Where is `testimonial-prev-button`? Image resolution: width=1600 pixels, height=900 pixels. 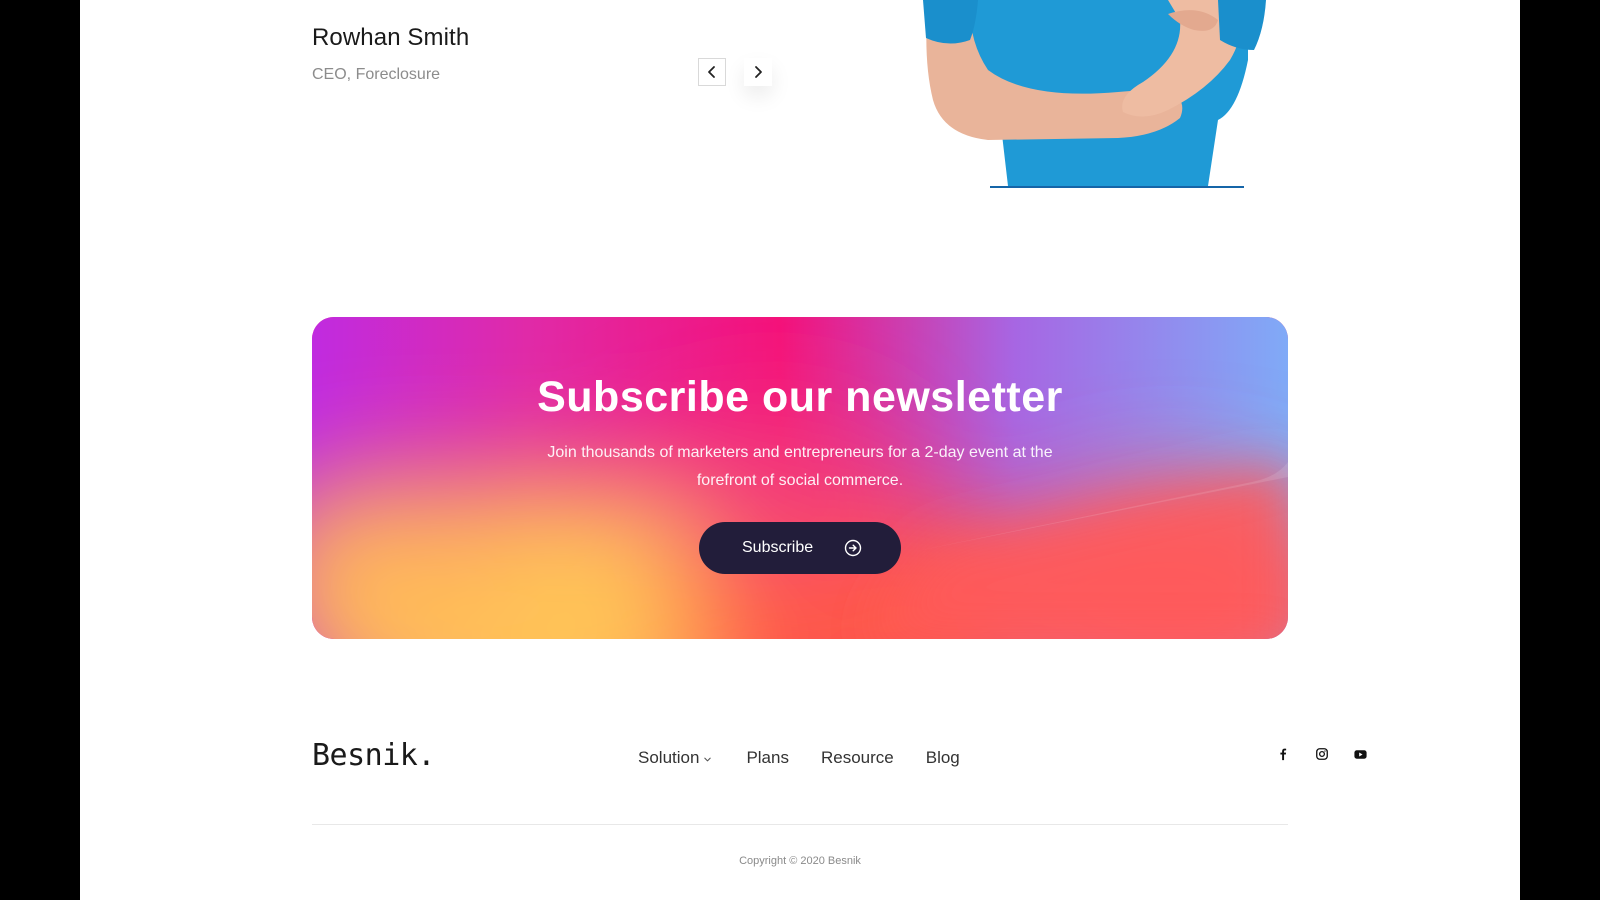 testimonial-prev-button is located at coordinates (712, 72).